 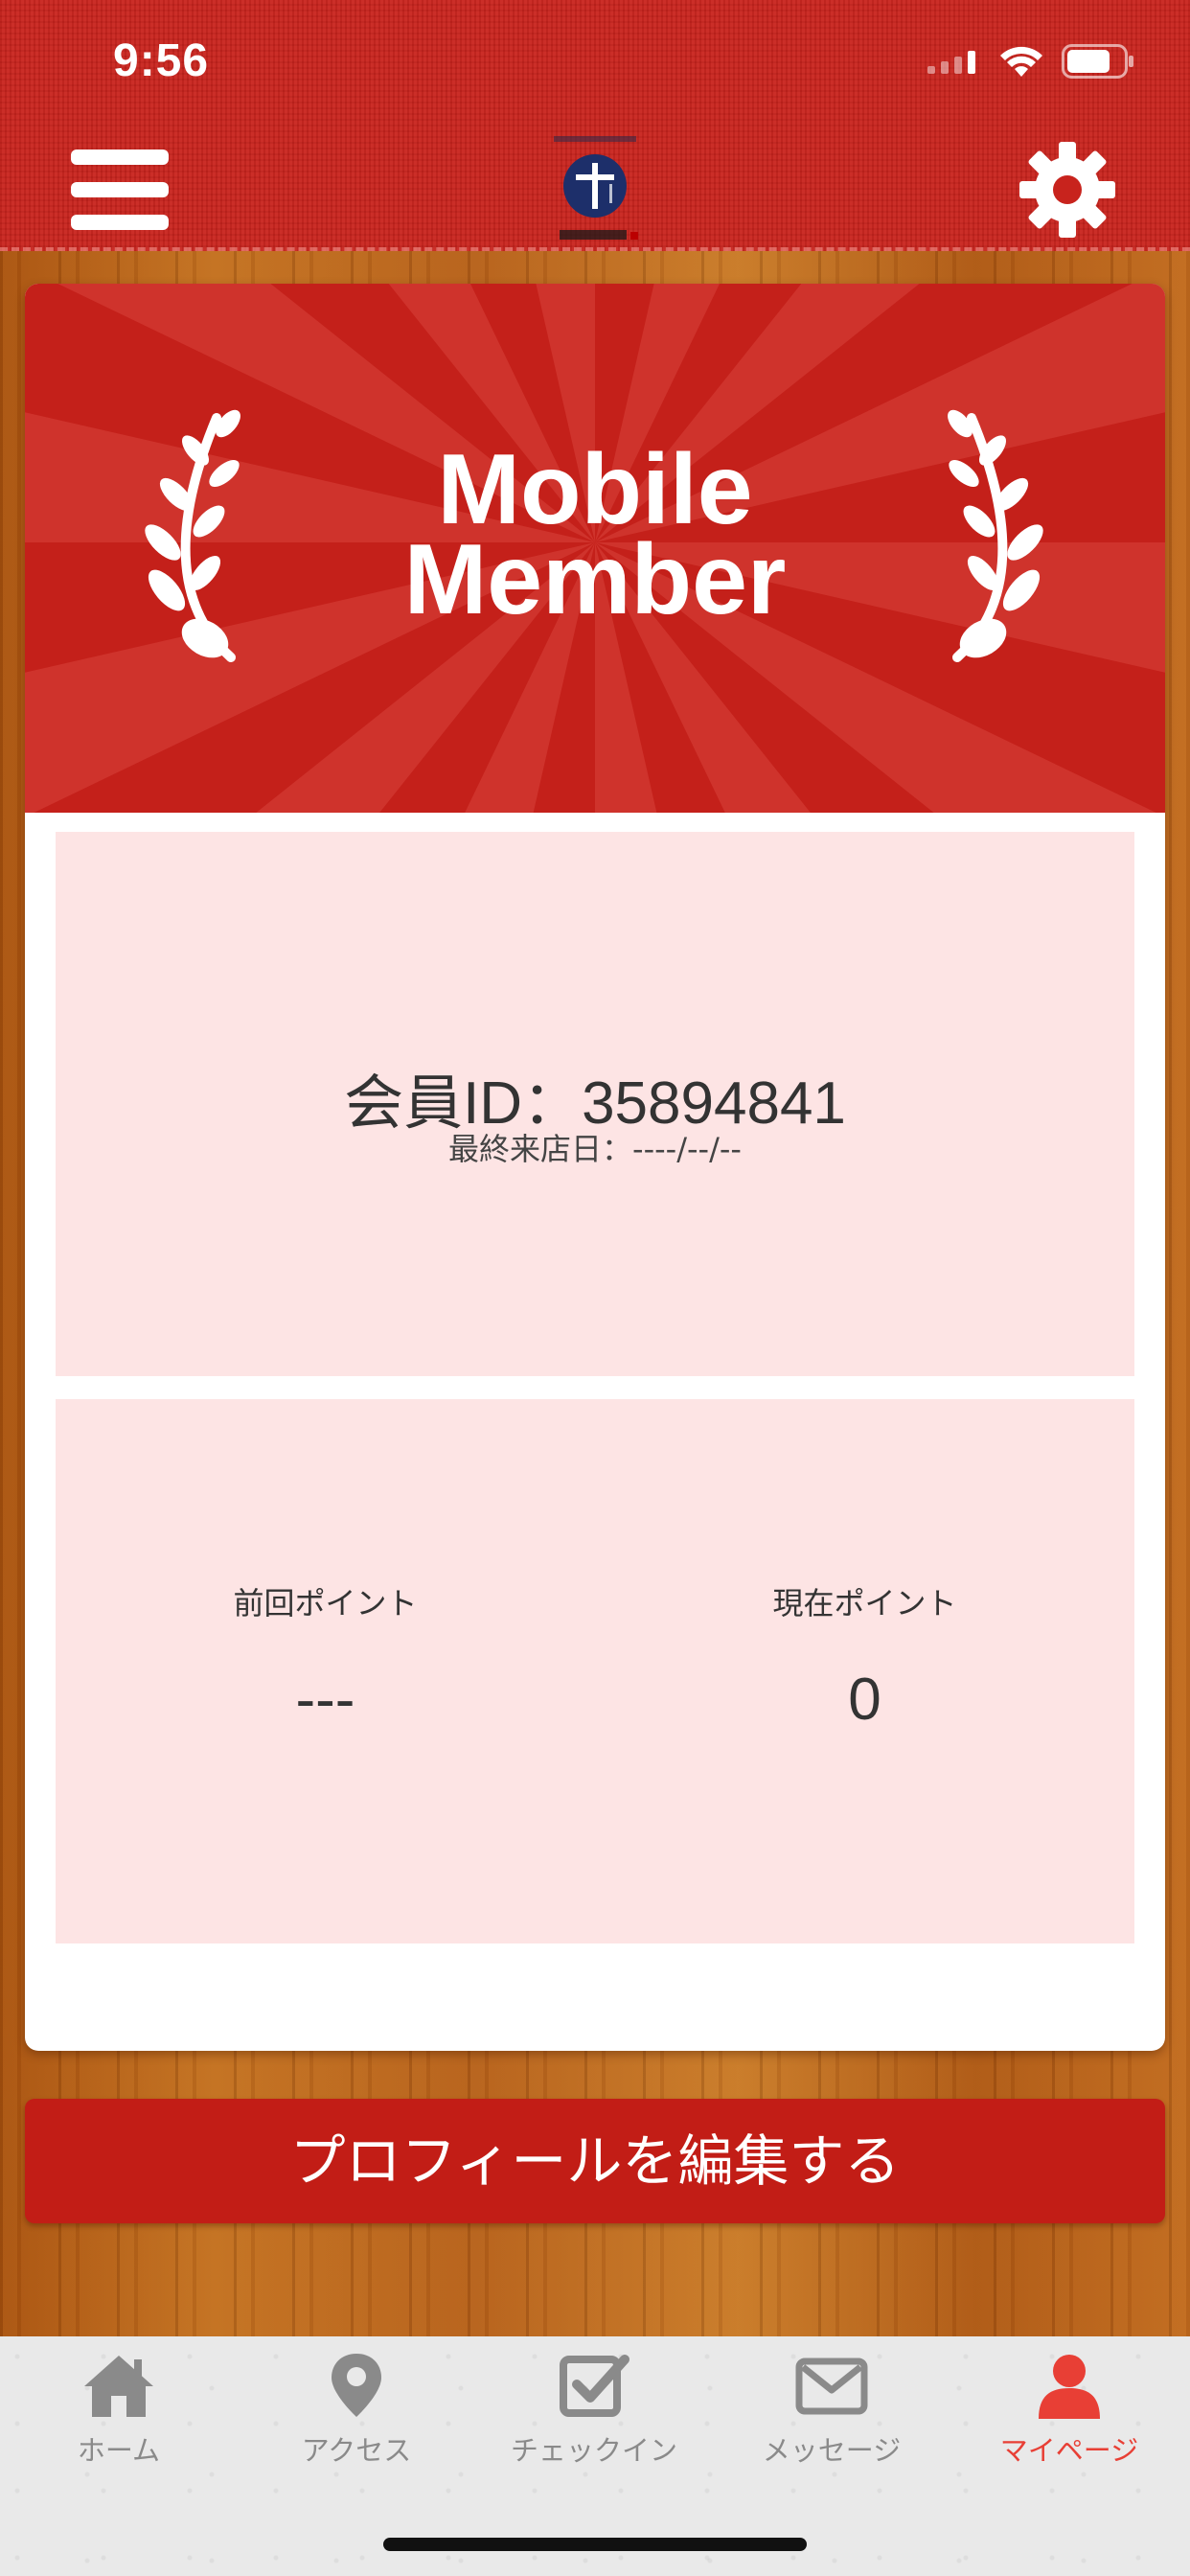 I want to click on battery-icon, so click(x=1098, y=62).